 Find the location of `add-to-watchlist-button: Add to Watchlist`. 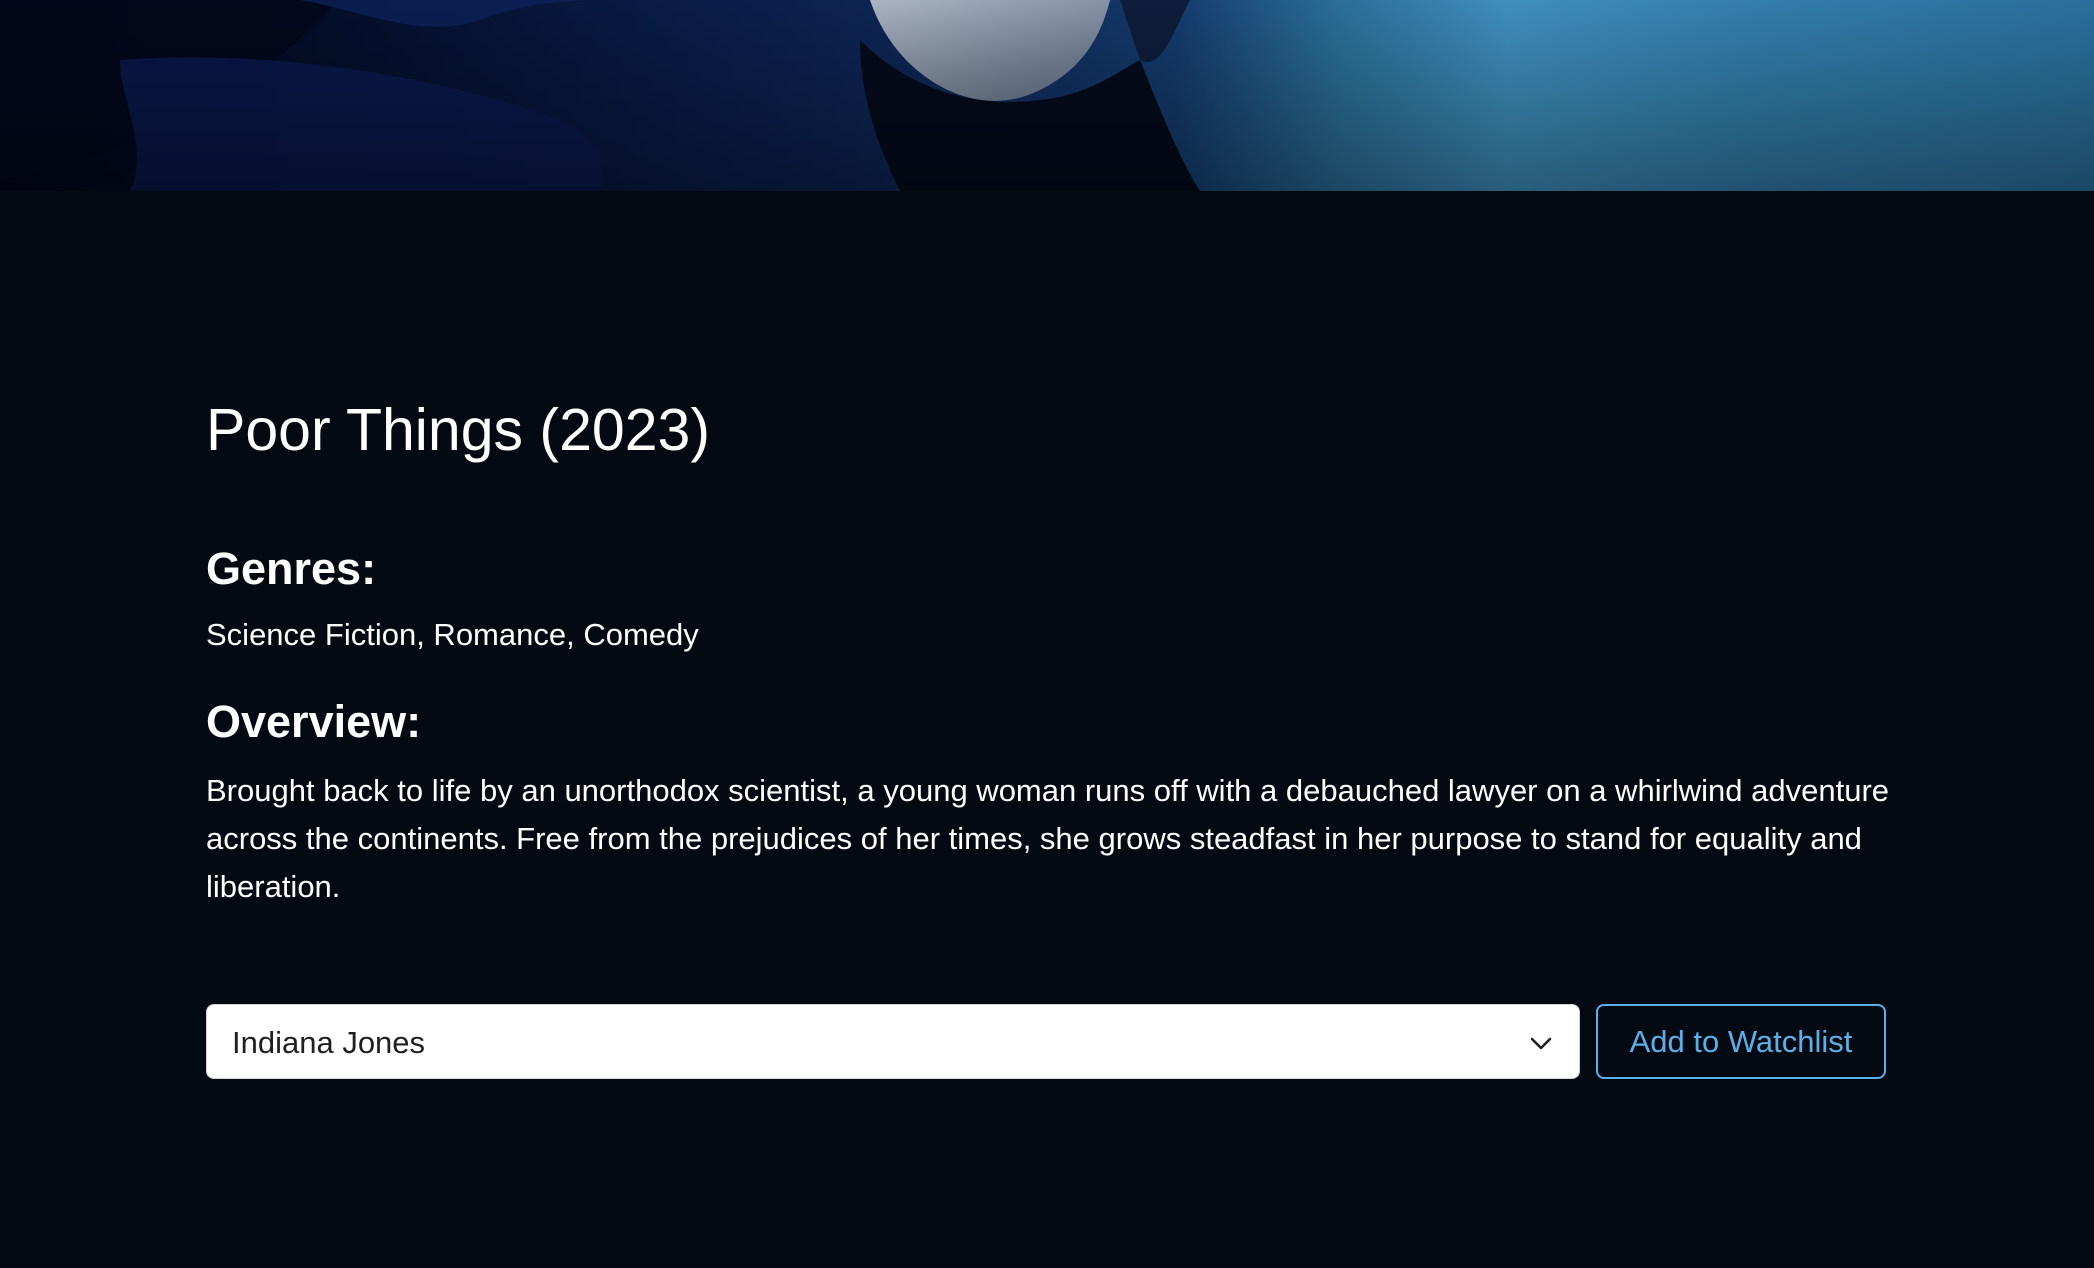

add-to-watchlist-button: Add to Watchlist is located at coordinates (1741, 1041).